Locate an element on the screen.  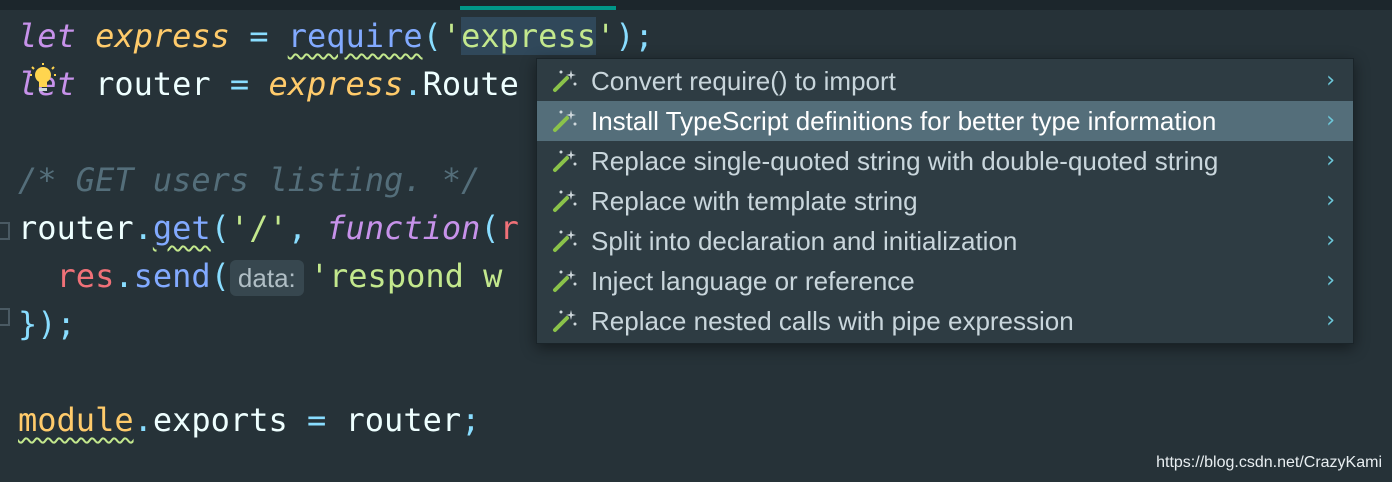
semicolon: ; is located at coordinates (471, 420).